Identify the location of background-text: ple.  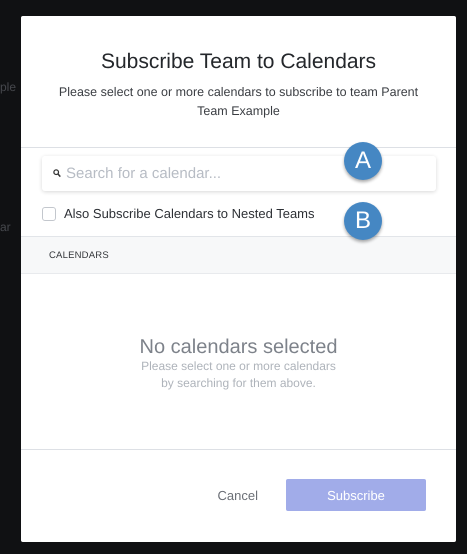
(8, 87).